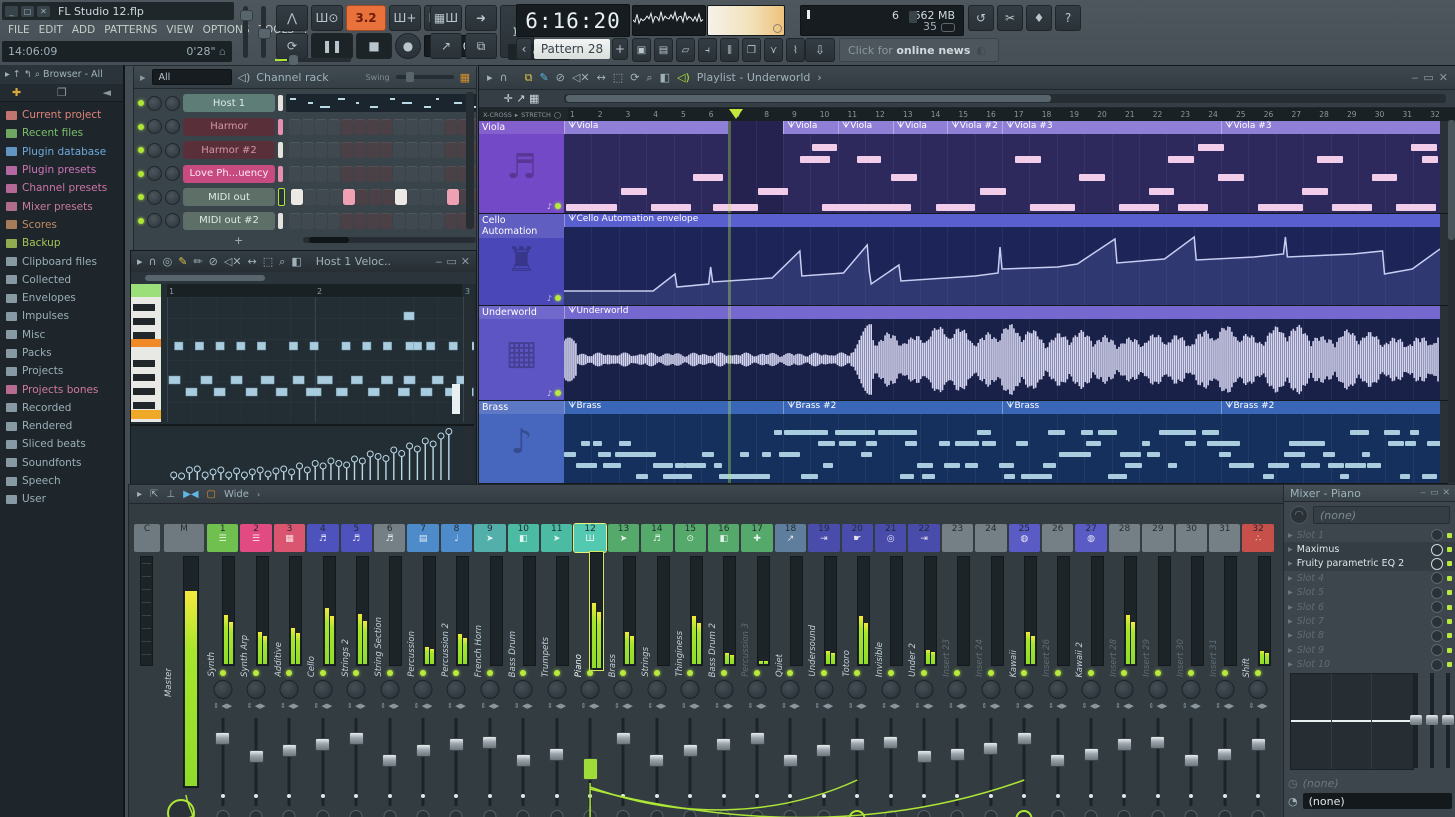 The height and width of the screenshot is (817, 1455). I want to click on mixer-layout-arrow: ›, so click(258, 494).